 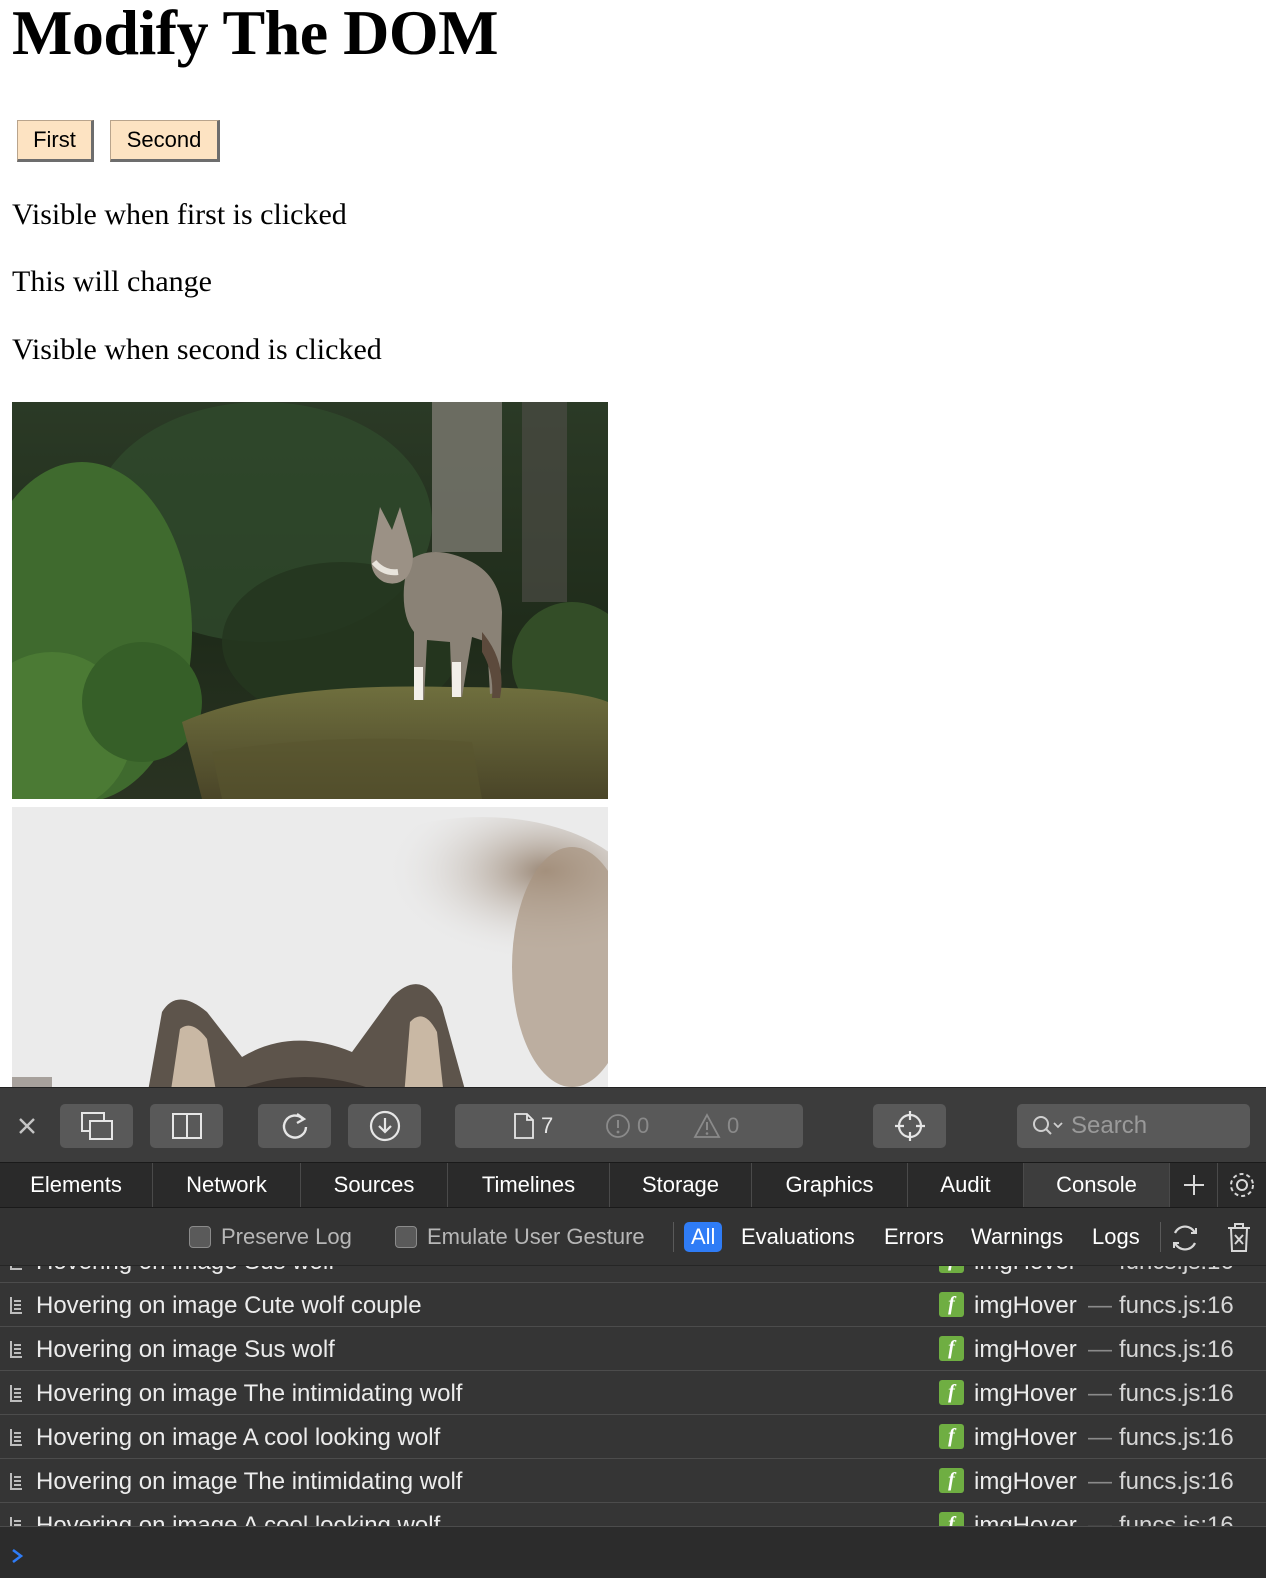 I want to click on download-button, so click(x=384, y=1126).